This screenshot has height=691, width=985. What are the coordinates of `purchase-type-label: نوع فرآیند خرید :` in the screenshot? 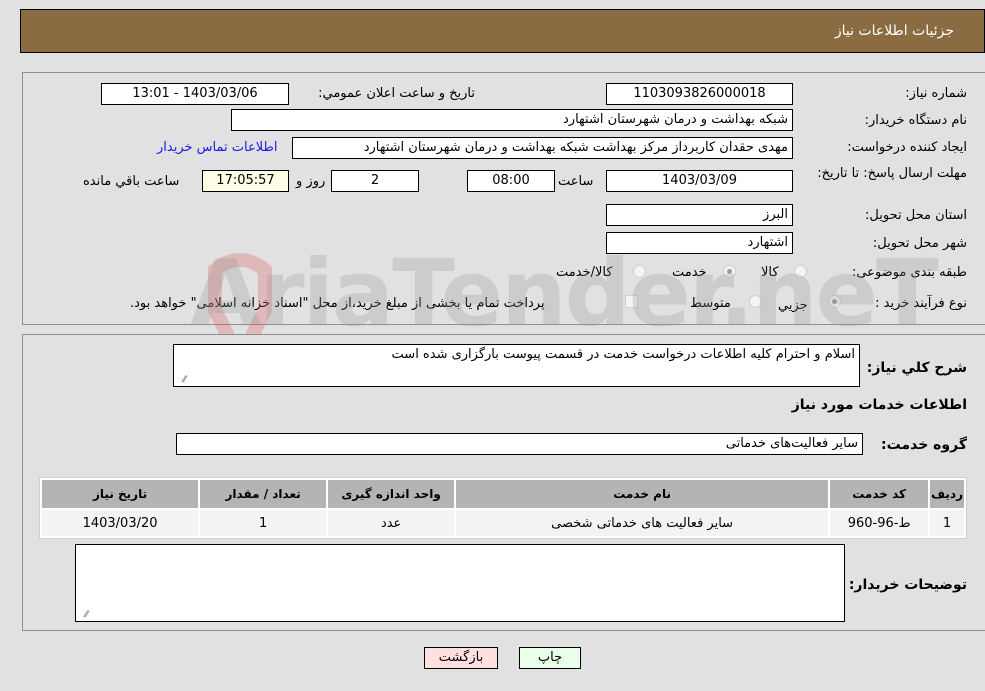 It's located at (921, 303).